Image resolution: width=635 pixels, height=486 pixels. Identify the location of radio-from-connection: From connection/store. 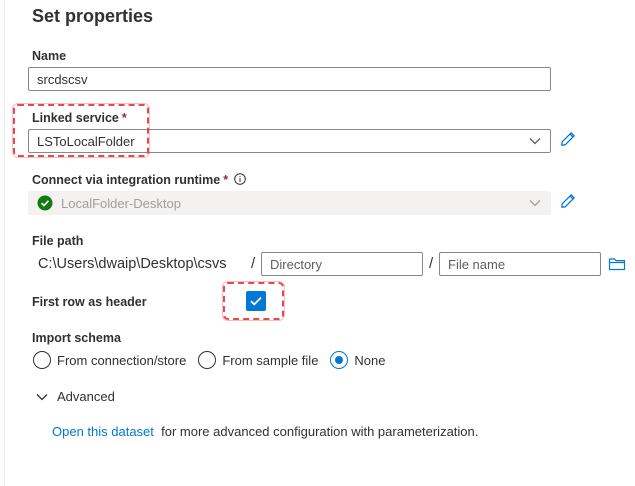
(109, 360).